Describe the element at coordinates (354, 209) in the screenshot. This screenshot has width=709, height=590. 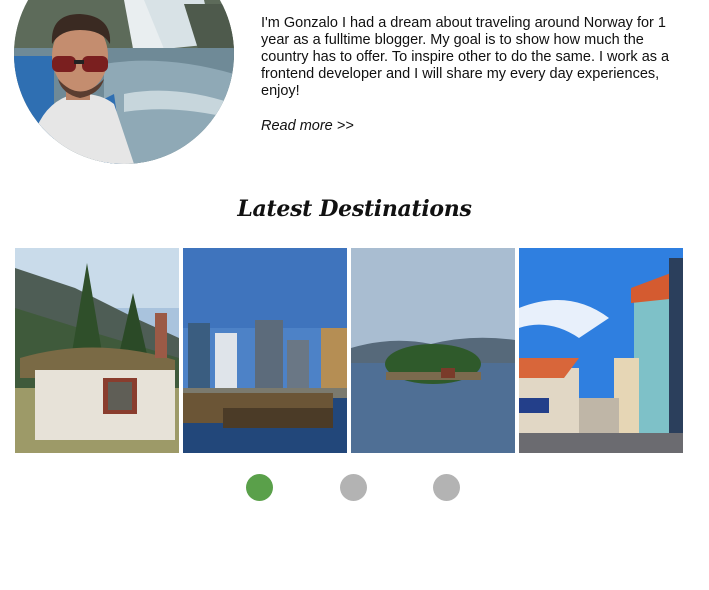
I see `section-title: Latest Destinations` at that location.